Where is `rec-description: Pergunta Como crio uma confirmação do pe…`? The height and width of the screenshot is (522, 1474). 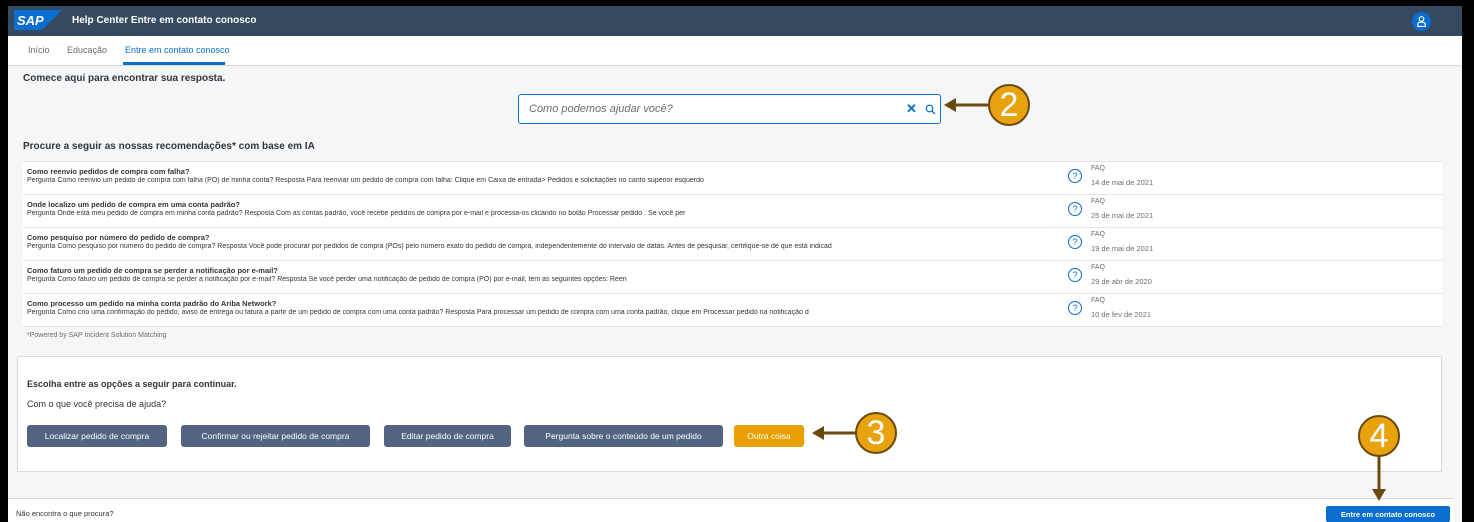 rec-description: Pergunta Como crio uma confirmação do pe… is located at coordinates (418, 312).